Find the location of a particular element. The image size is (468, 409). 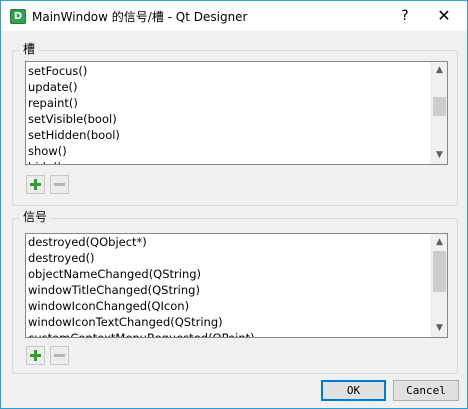

list-item: windowIconTextChanged(QString) is located at coordinates (229, 323).